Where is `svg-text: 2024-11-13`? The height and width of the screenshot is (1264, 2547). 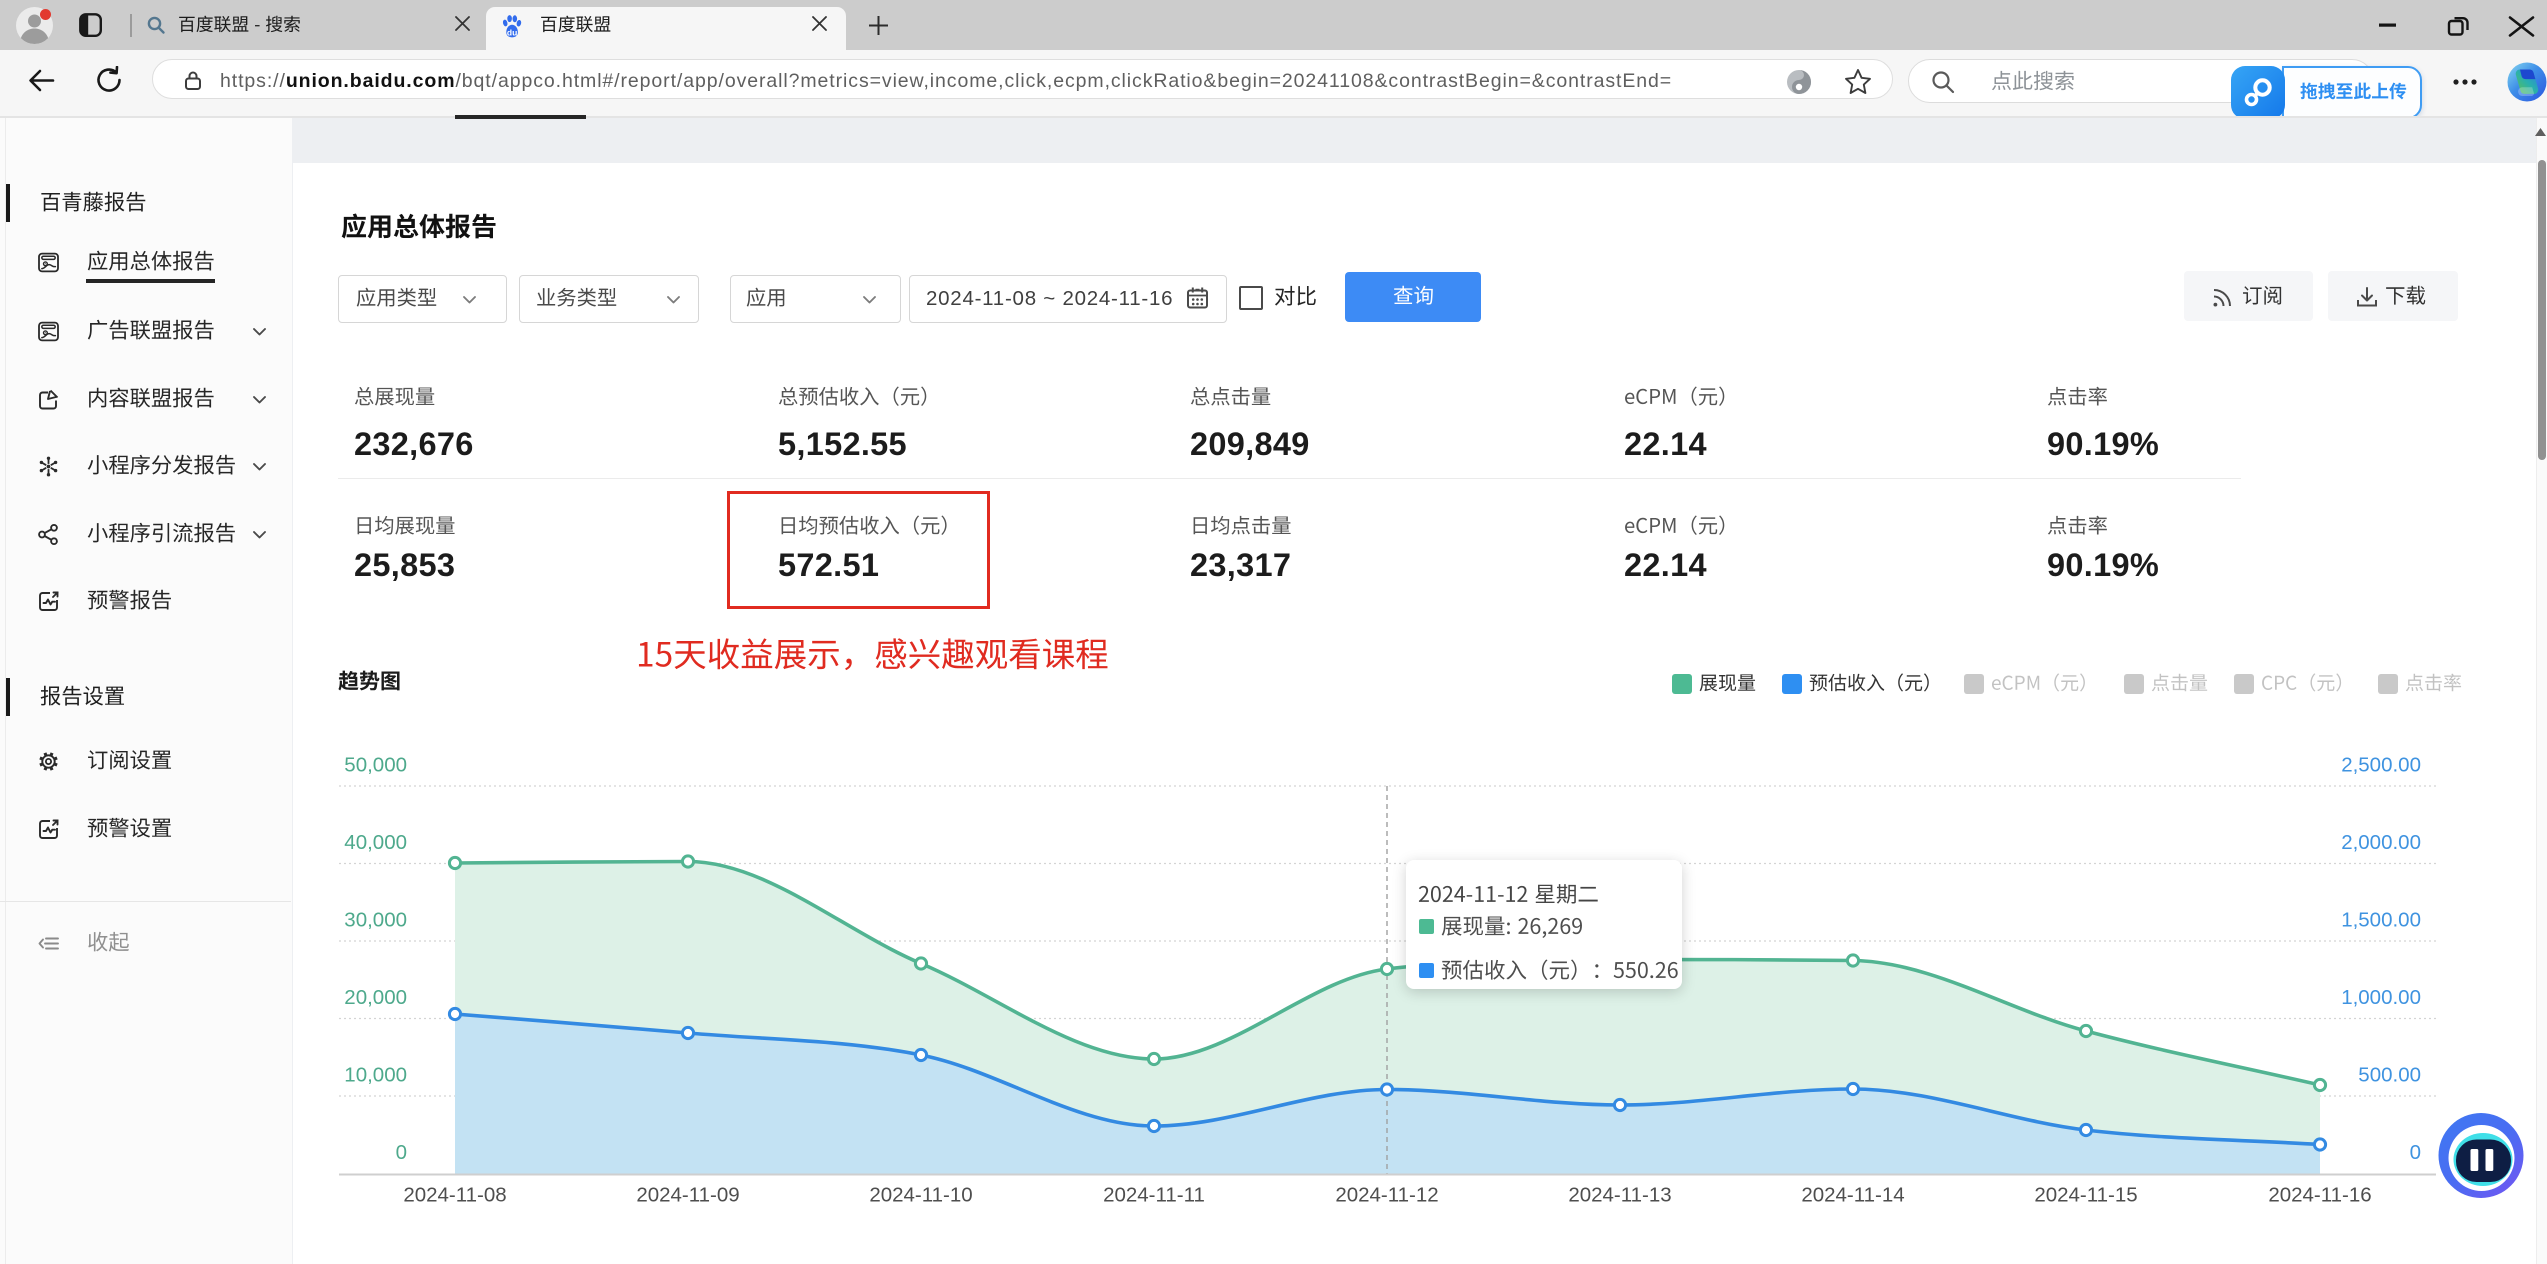
svg-text: 2024-11-13 is located at coordinates (1619, 1195).